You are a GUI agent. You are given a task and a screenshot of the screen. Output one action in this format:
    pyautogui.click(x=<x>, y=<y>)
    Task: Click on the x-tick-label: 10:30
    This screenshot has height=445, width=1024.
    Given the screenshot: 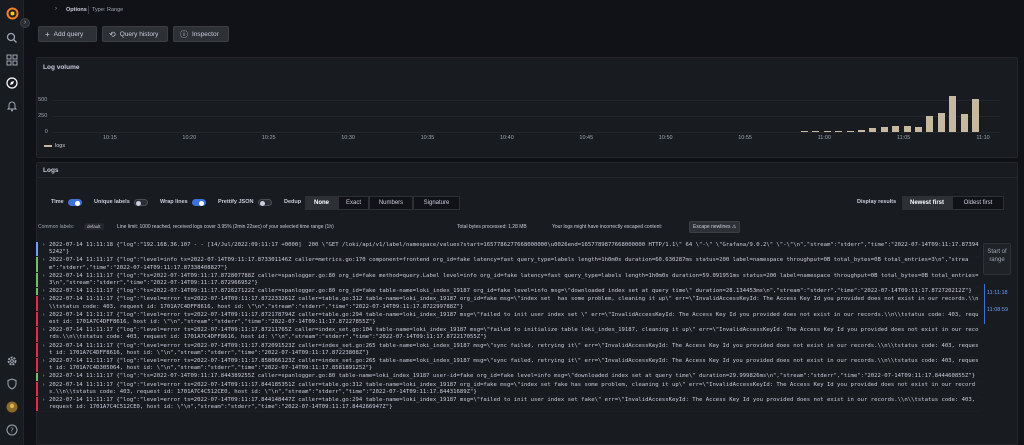 What is the action you would take?
    pyautogui.click(x=348, y=138)
    